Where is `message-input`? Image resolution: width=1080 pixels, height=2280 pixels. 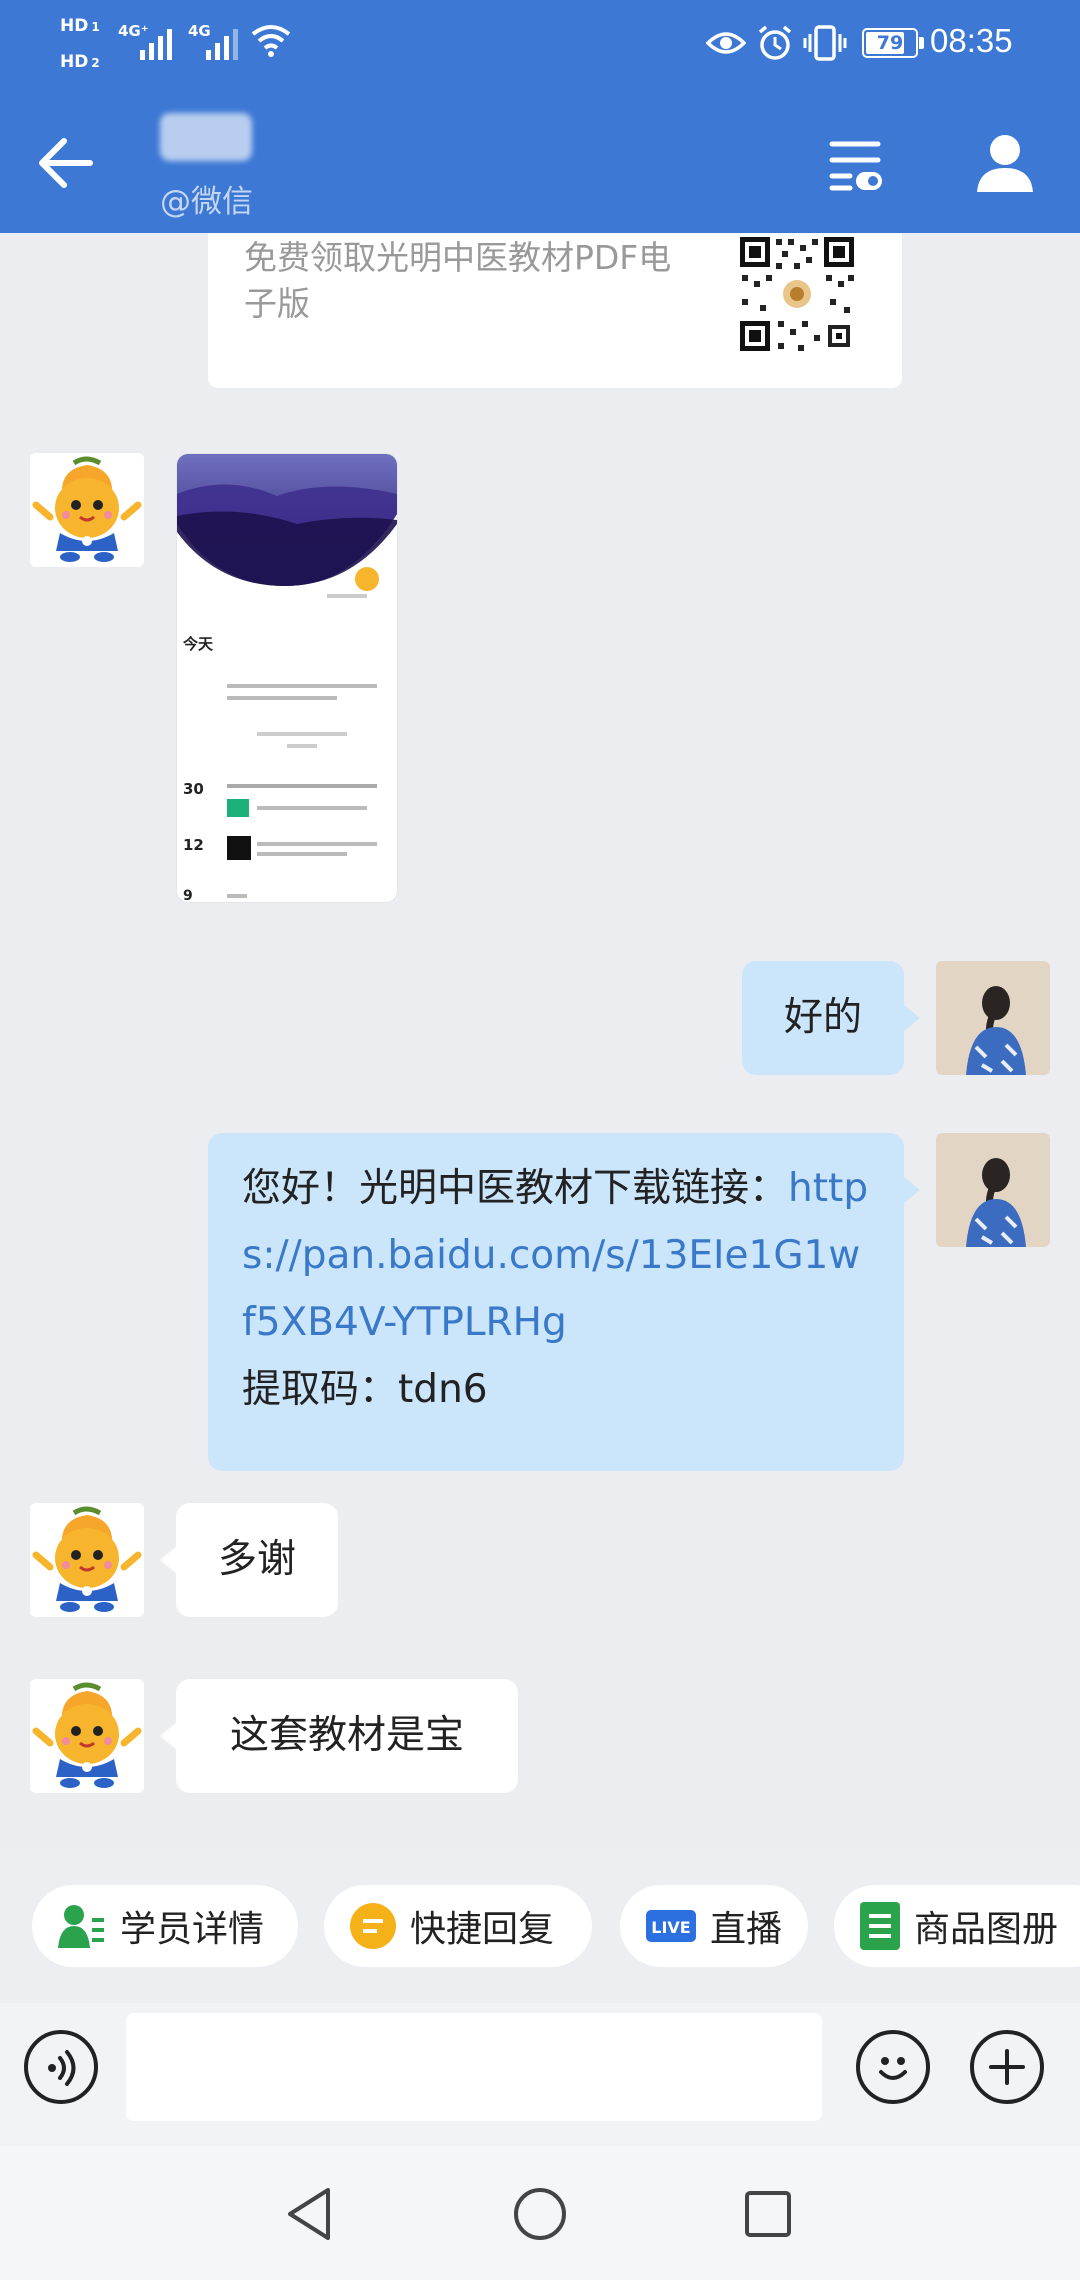
message-input is located at coordinates (474, 2067).